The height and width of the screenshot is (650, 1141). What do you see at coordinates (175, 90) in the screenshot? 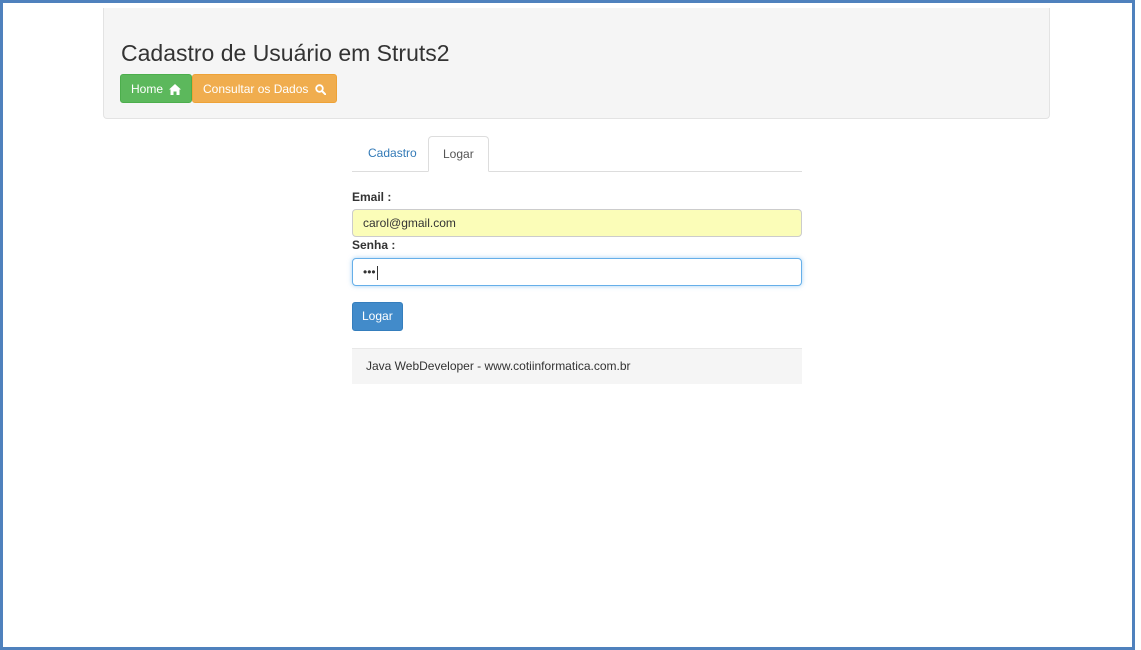
I see `home-icon` at bounding box center [175, 90].